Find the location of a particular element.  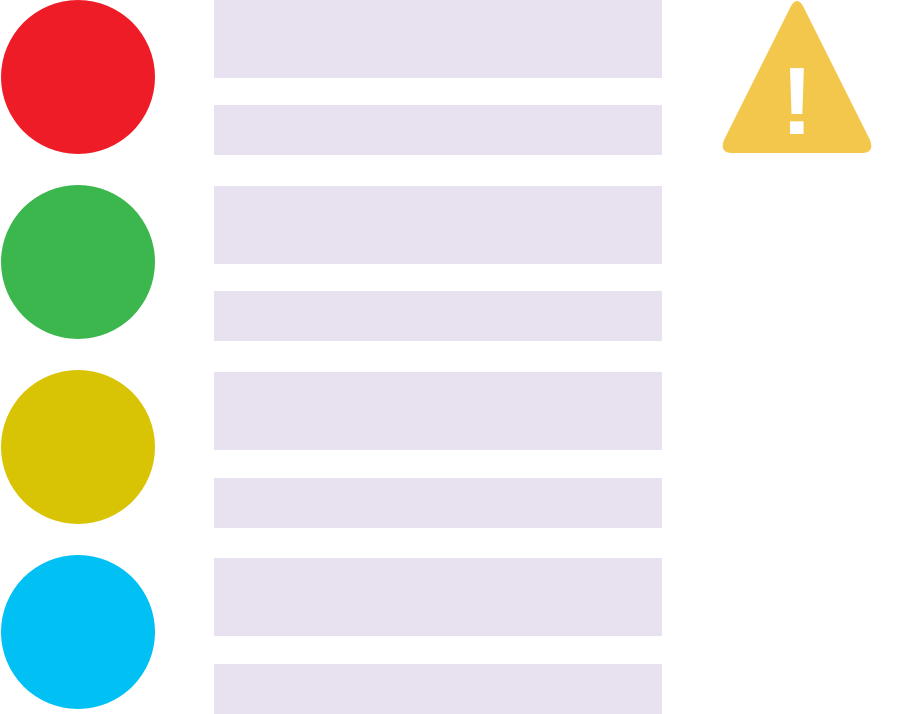

placeholder-bar-2b is located at coordinates (438, 316).